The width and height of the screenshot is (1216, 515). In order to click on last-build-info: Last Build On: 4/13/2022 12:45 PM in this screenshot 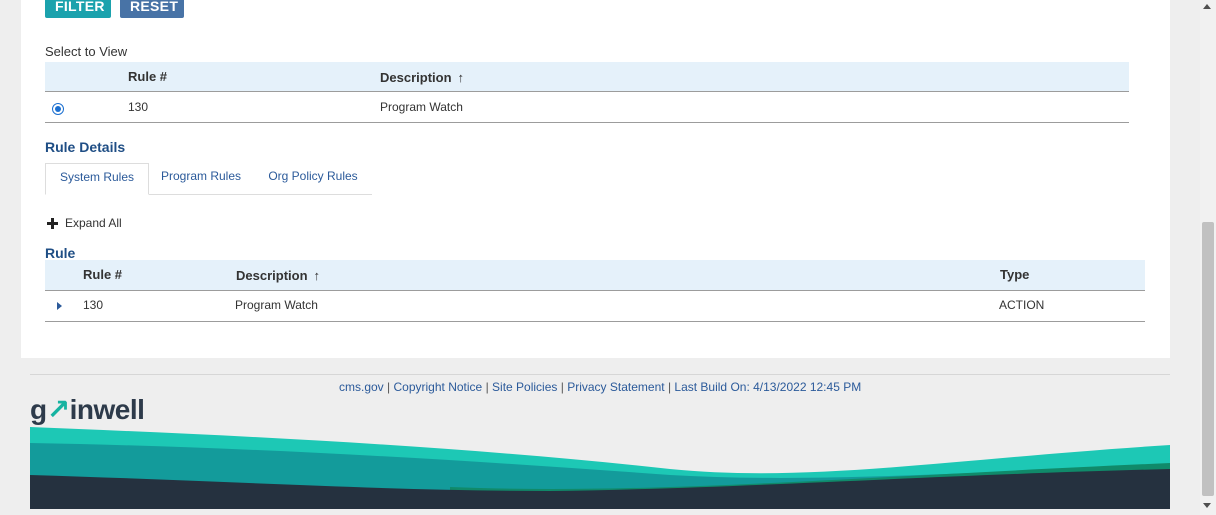, I will do `click(767, 387)`.